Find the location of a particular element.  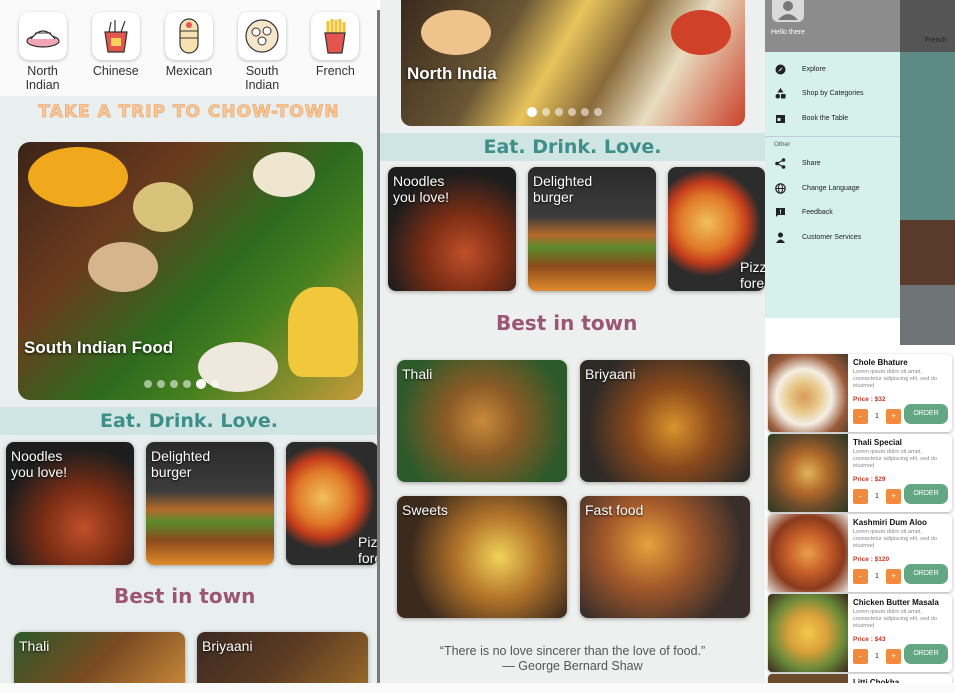

hero-carousel: North India is located at coordinates (573, 63).